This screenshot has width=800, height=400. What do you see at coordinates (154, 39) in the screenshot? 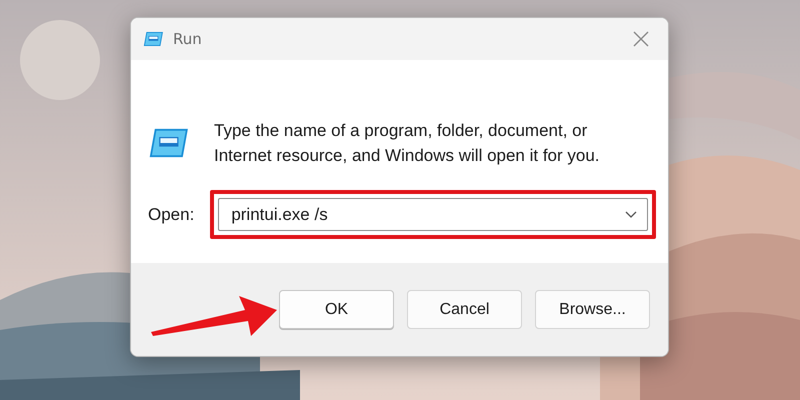
I see `run-icon` at bounding box center [154, 39].